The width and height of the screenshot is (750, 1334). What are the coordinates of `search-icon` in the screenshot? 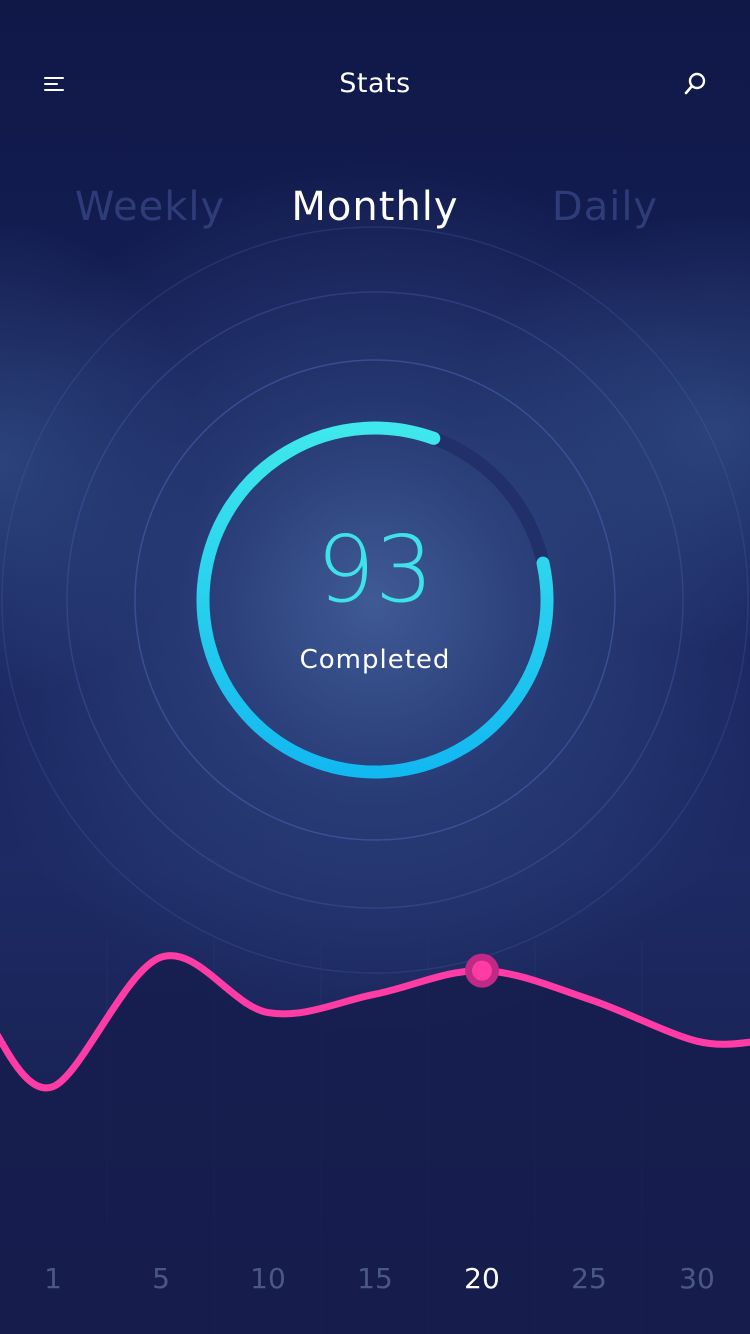 It's located at (695, 83).